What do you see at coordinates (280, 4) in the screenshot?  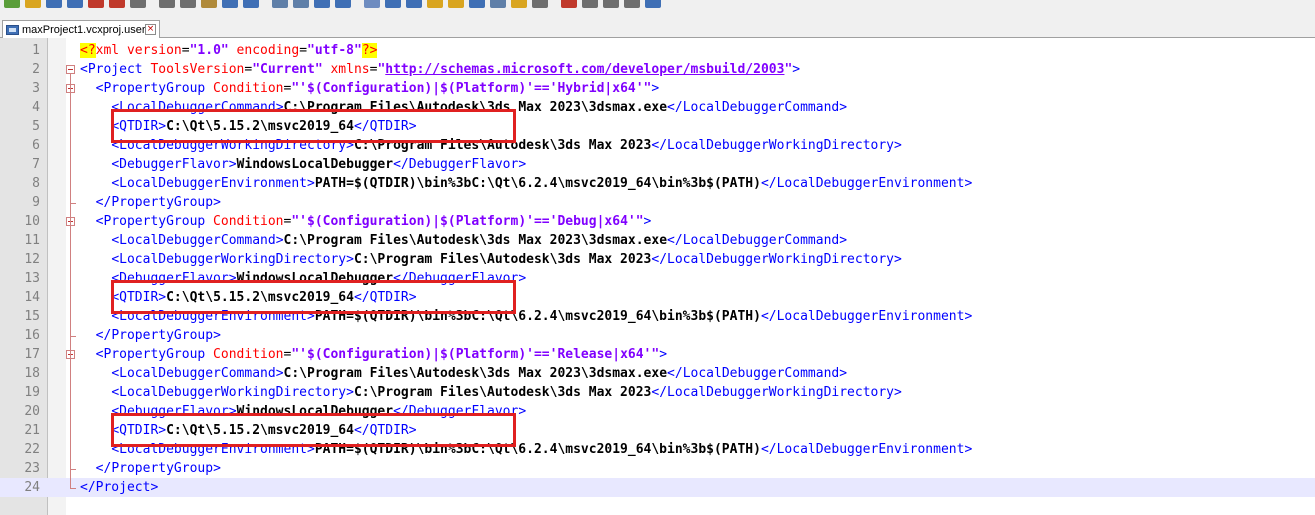 I see `find-icon` at bounding box center [280, 4].